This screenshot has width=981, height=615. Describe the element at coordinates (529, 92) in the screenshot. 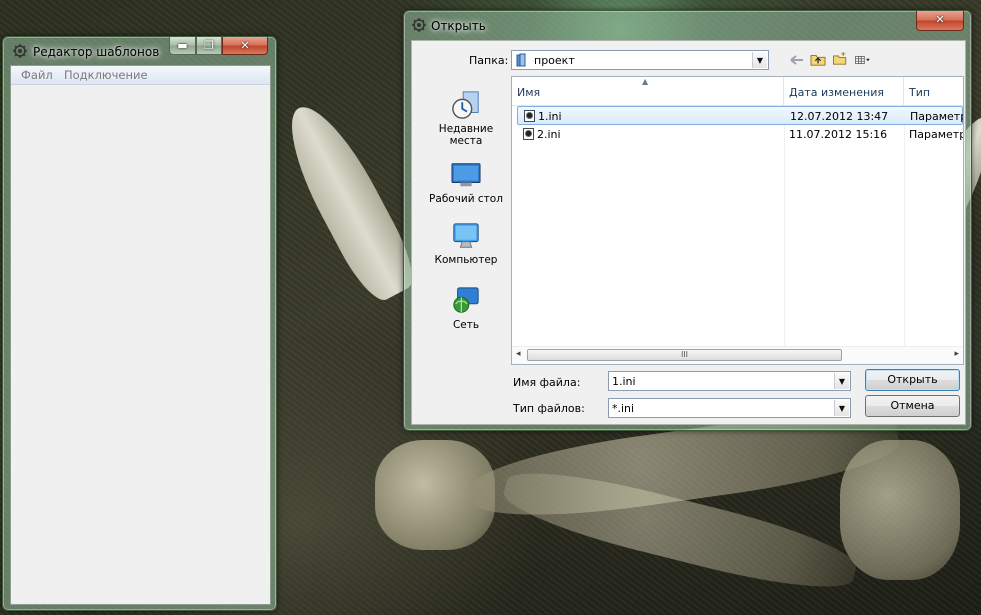

I see `column-name-label: Имя` at that location.